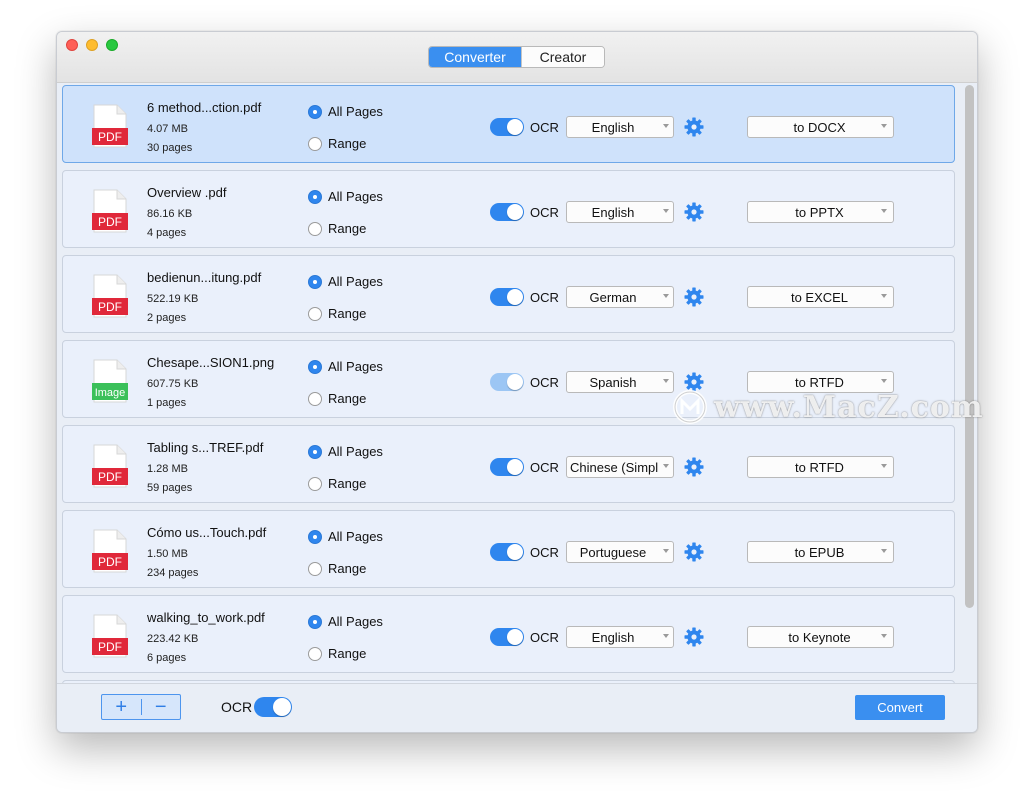  Describe the element at coordinates (110, 393) in the screenshot. I see `file-type-badge: Image` at that location.